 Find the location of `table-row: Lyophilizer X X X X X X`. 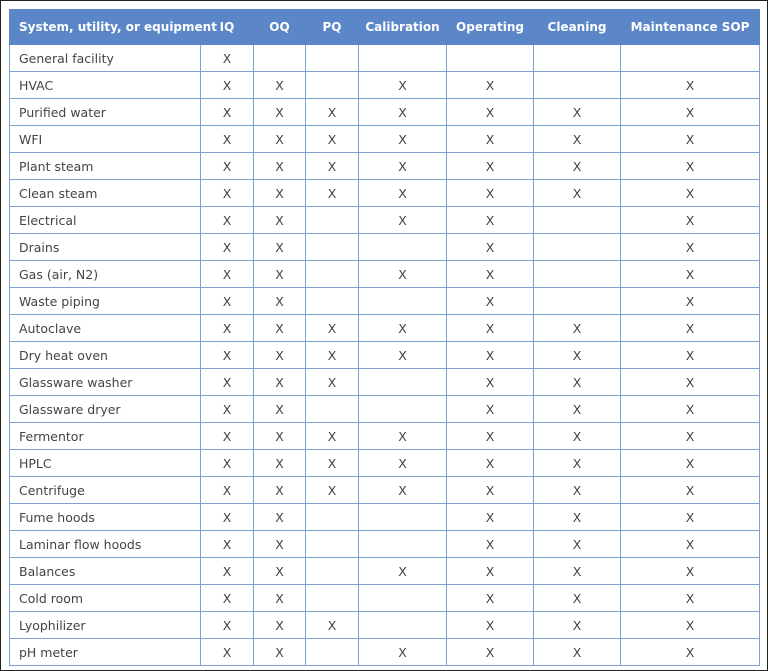

table-row: Lyophilizer X X X X X X is located at coordinates (384, 625).